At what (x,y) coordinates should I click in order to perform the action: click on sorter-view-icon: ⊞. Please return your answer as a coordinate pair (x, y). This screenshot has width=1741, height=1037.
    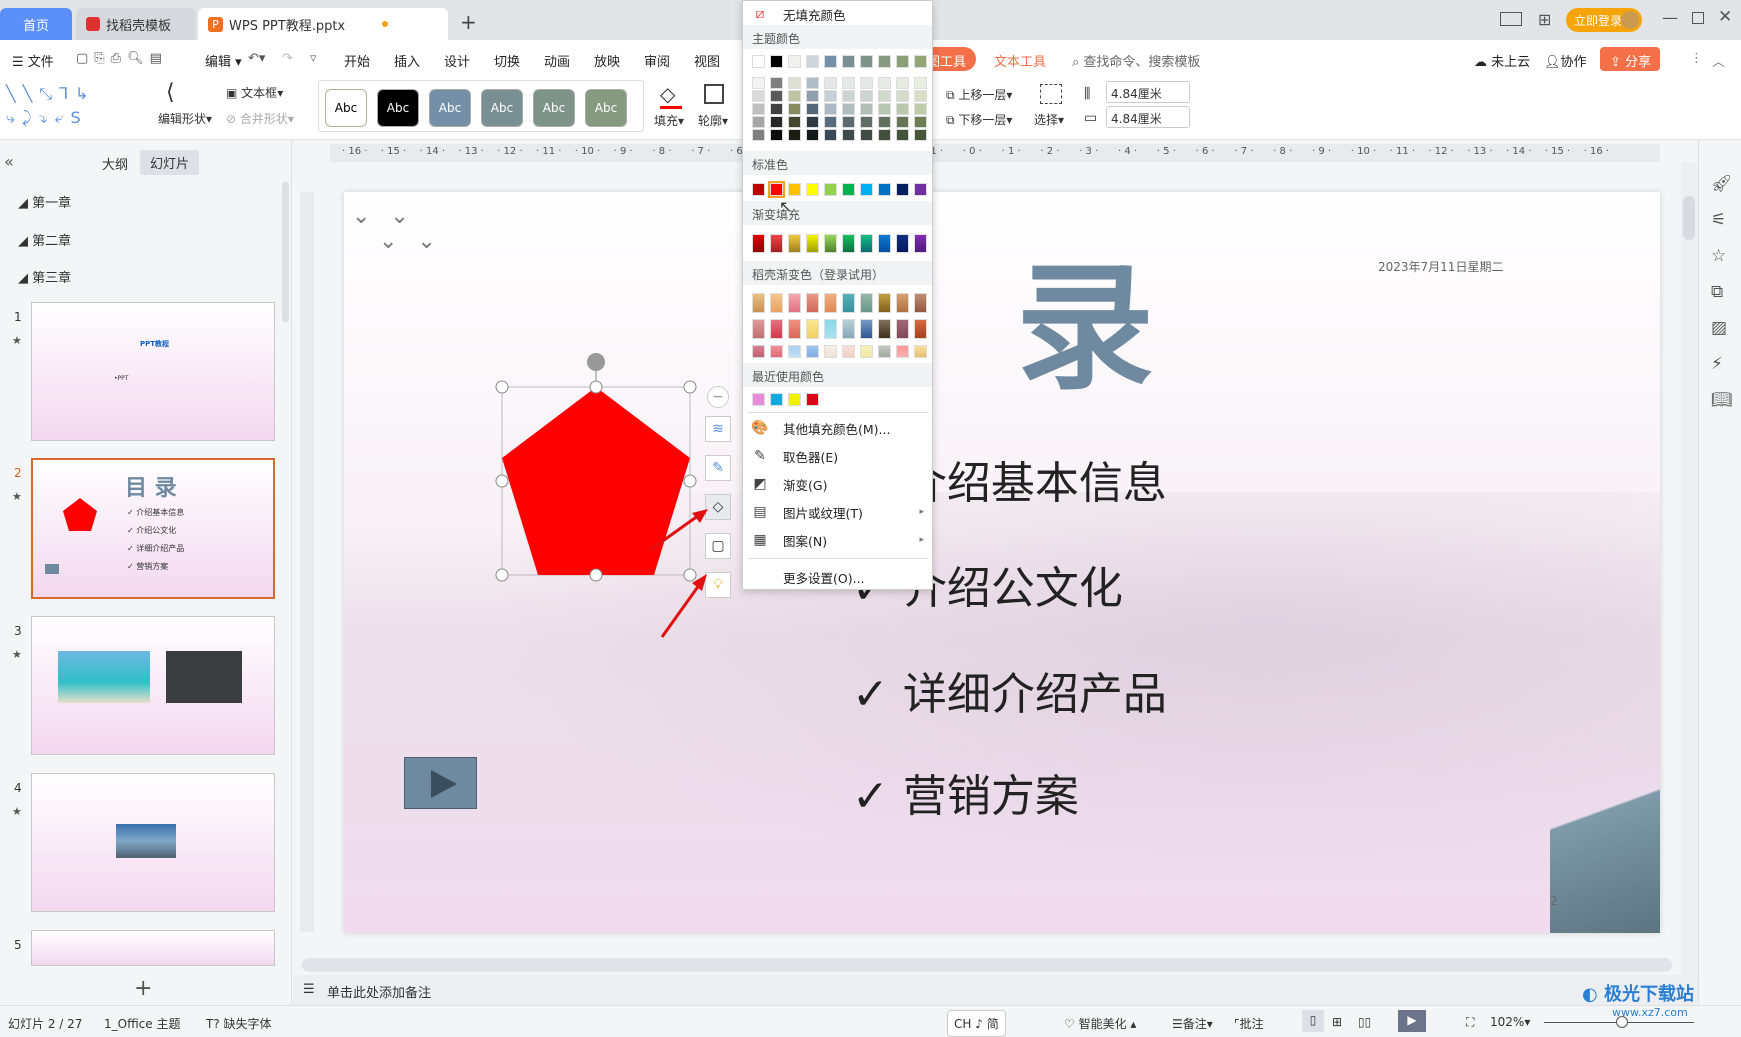
    Looking at the image, I should click on (1337, 1022).